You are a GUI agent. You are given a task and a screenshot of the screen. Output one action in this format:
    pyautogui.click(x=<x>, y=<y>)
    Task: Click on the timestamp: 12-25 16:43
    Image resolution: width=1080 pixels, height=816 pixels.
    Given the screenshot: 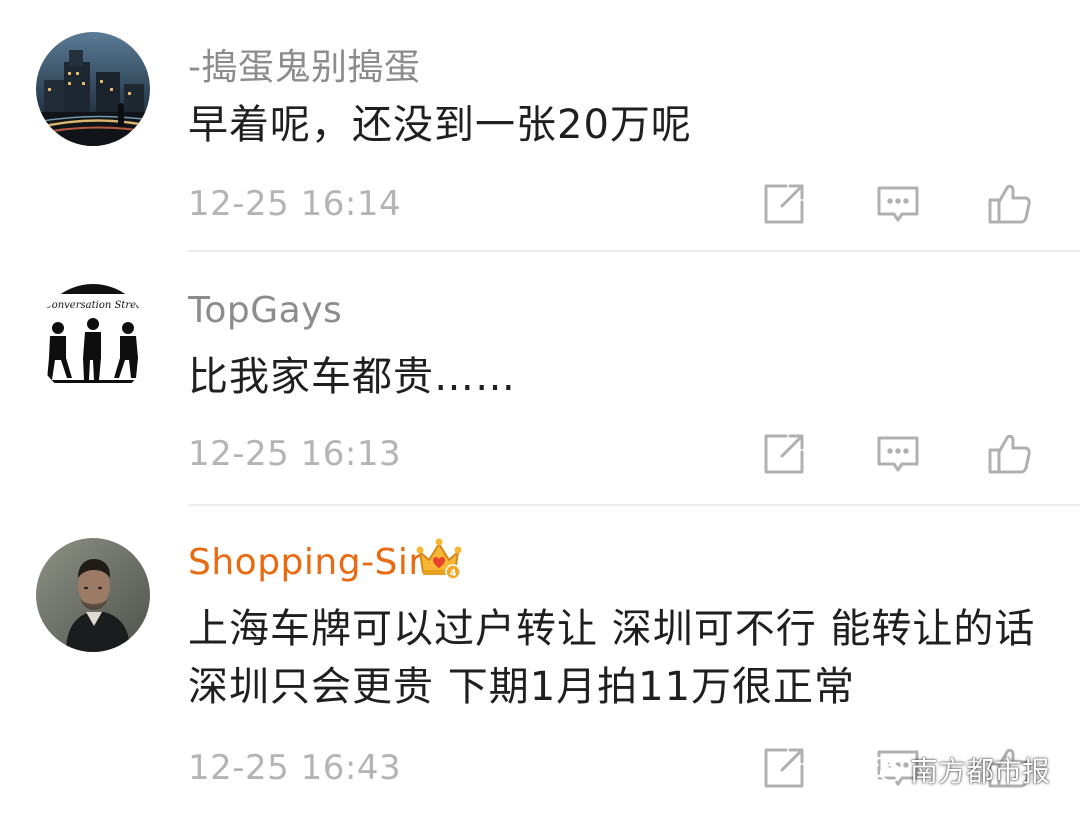 What is the action you would take?
    pyautogui.click(x=295, y=768)
    